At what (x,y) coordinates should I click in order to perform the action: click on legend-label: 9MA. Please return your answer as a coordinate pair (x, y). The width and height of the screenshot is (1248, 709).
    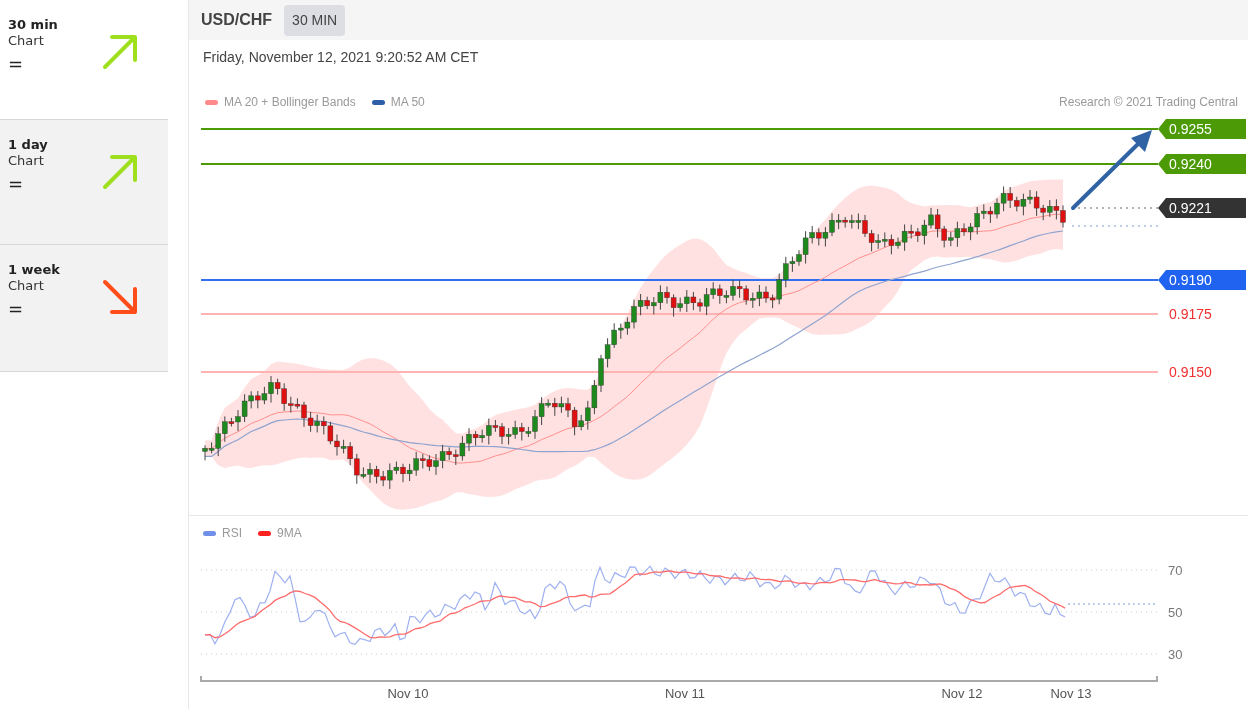
    Looking at the image, I should click on (289, 533).